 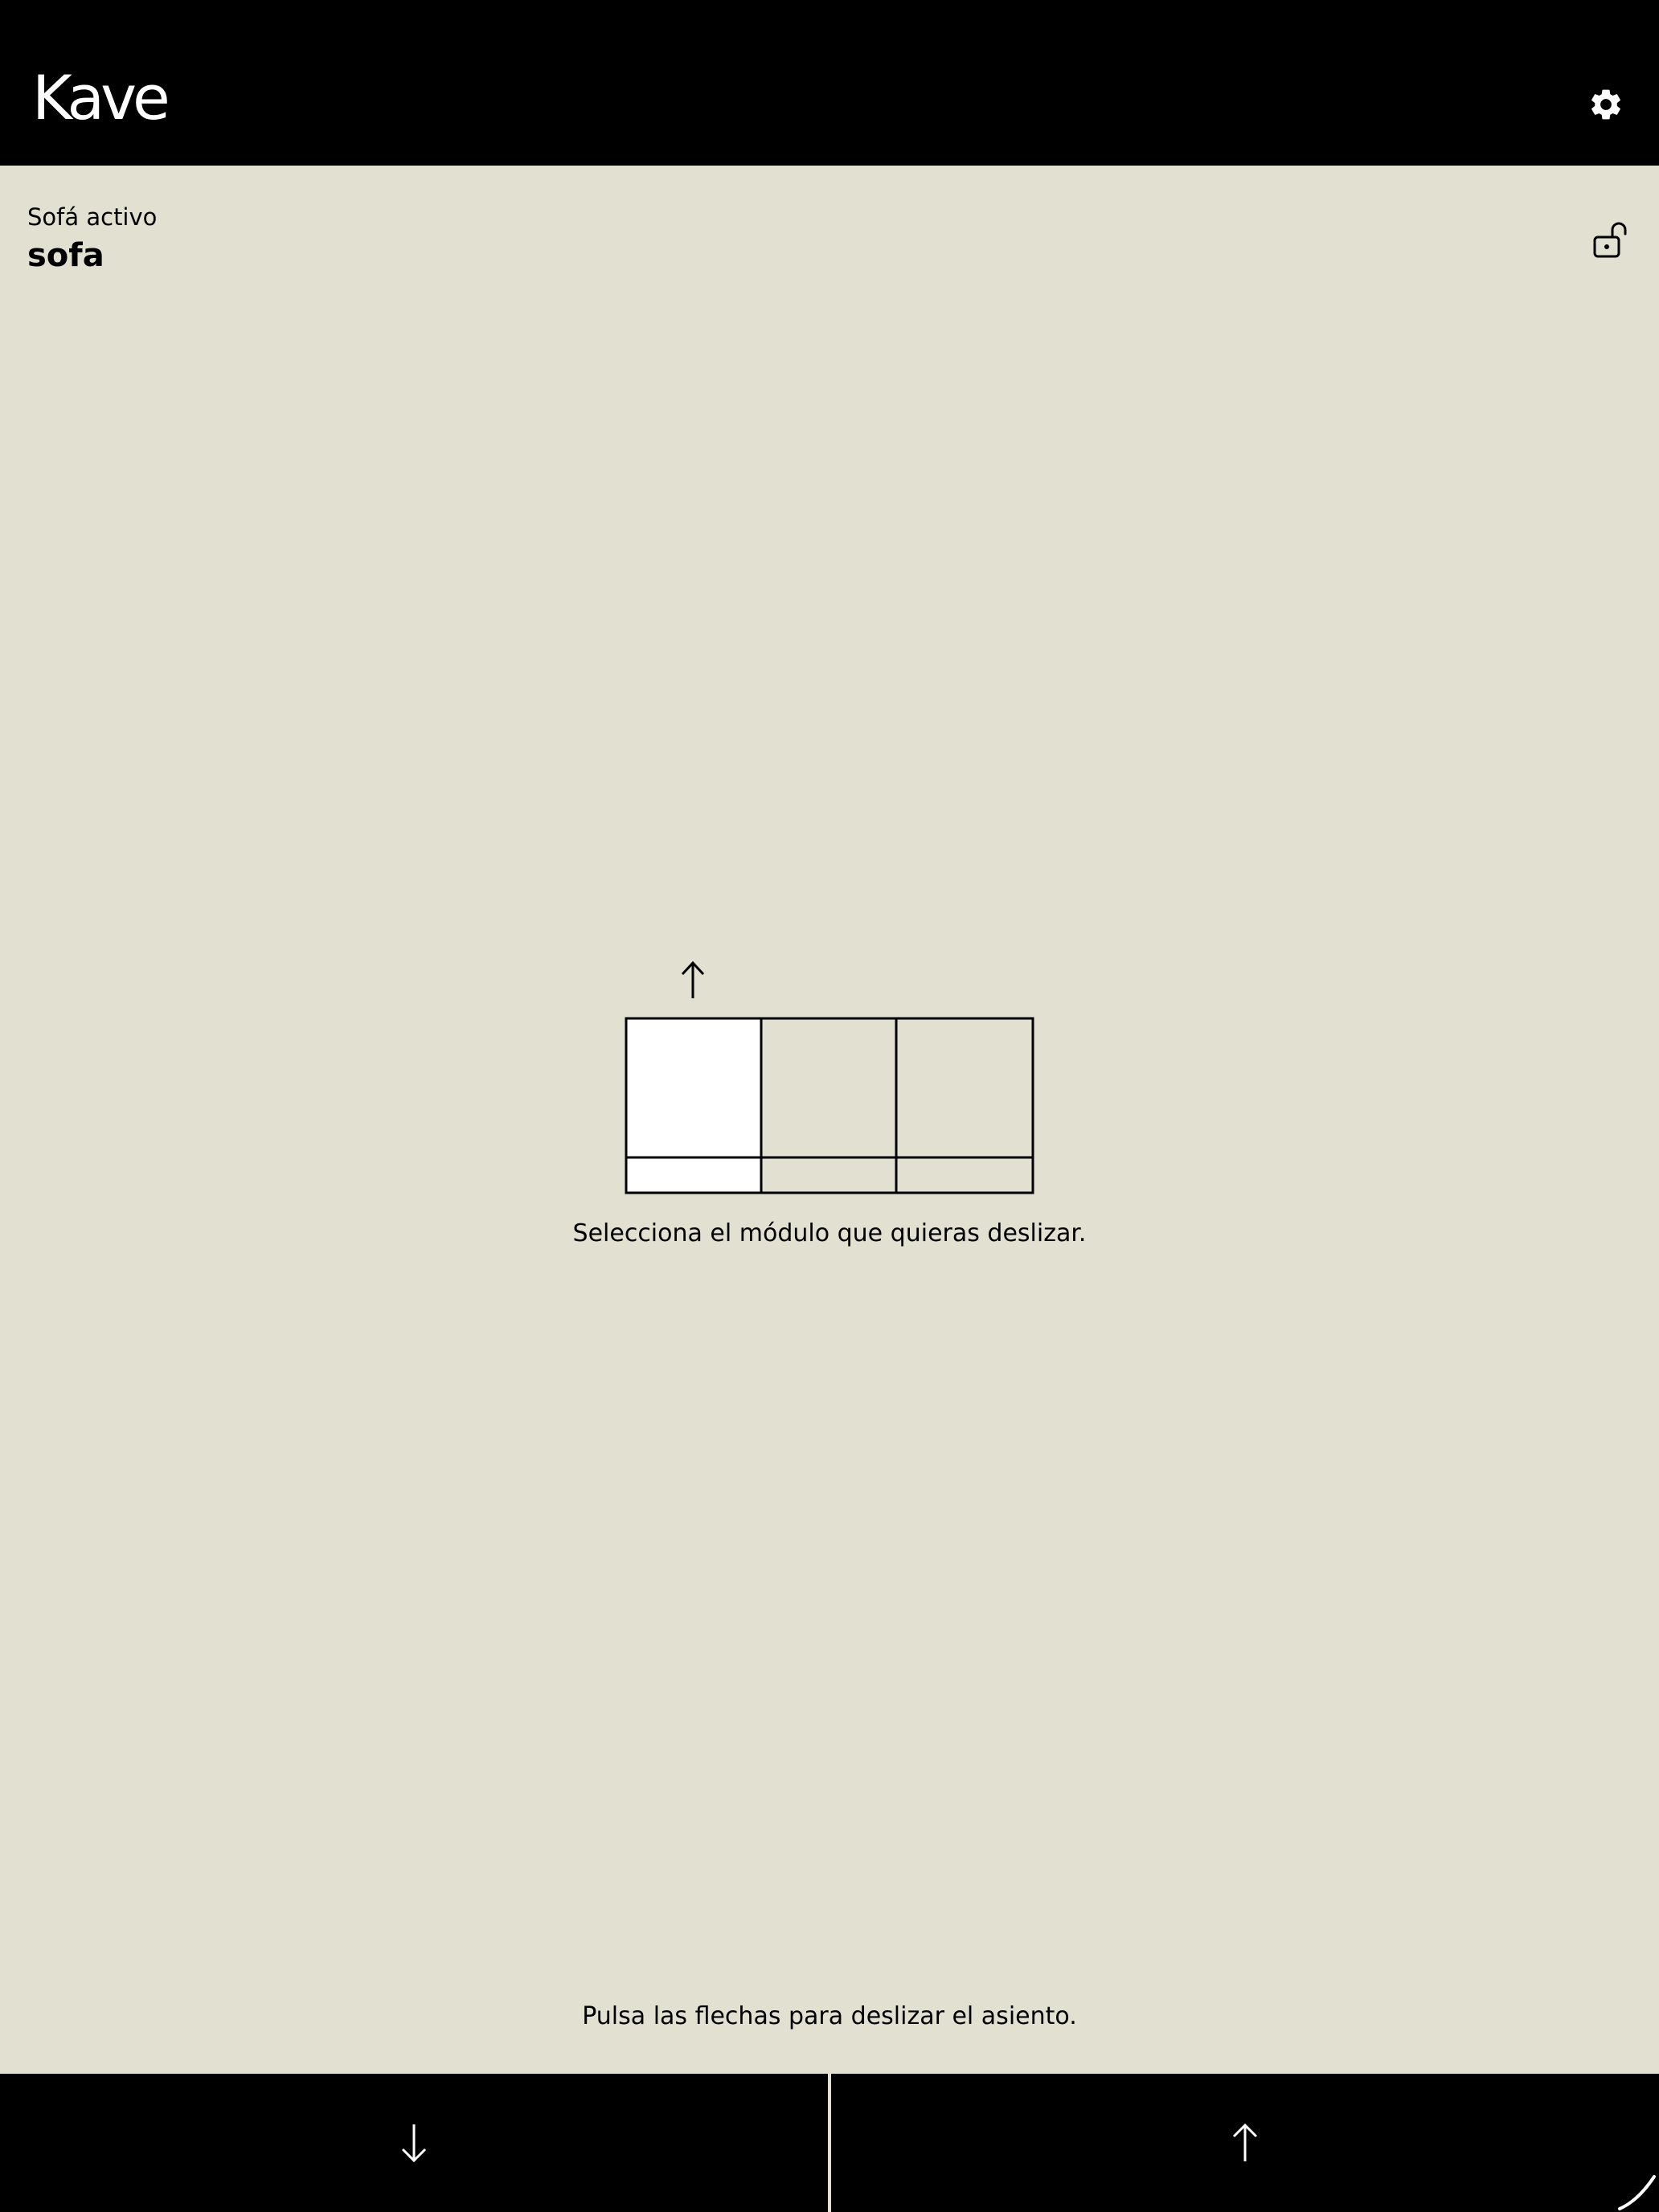 I want to click on active-sofa-label: Sofá activo, so click(x=92, y=217).